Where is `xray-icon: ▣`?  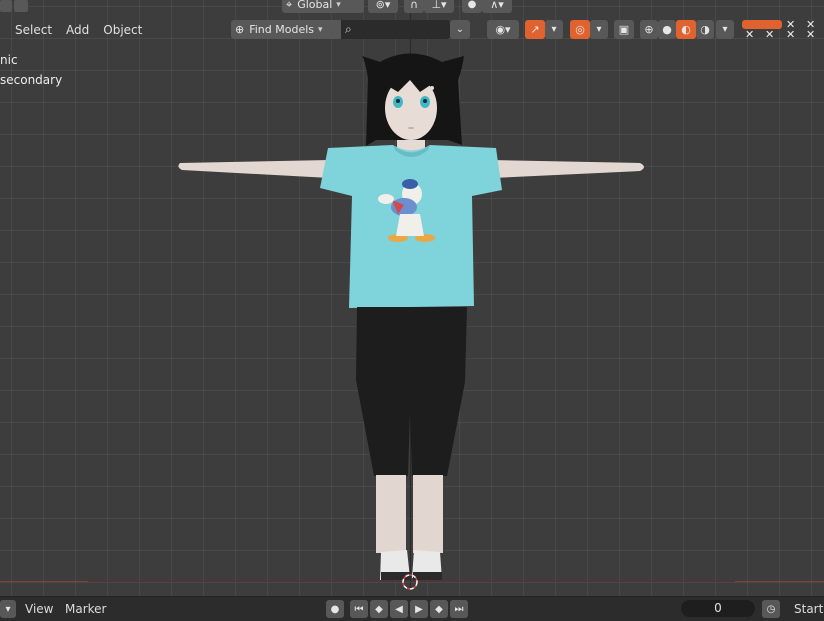
xray-icon: ▣ is located at coordinates (624, 29).